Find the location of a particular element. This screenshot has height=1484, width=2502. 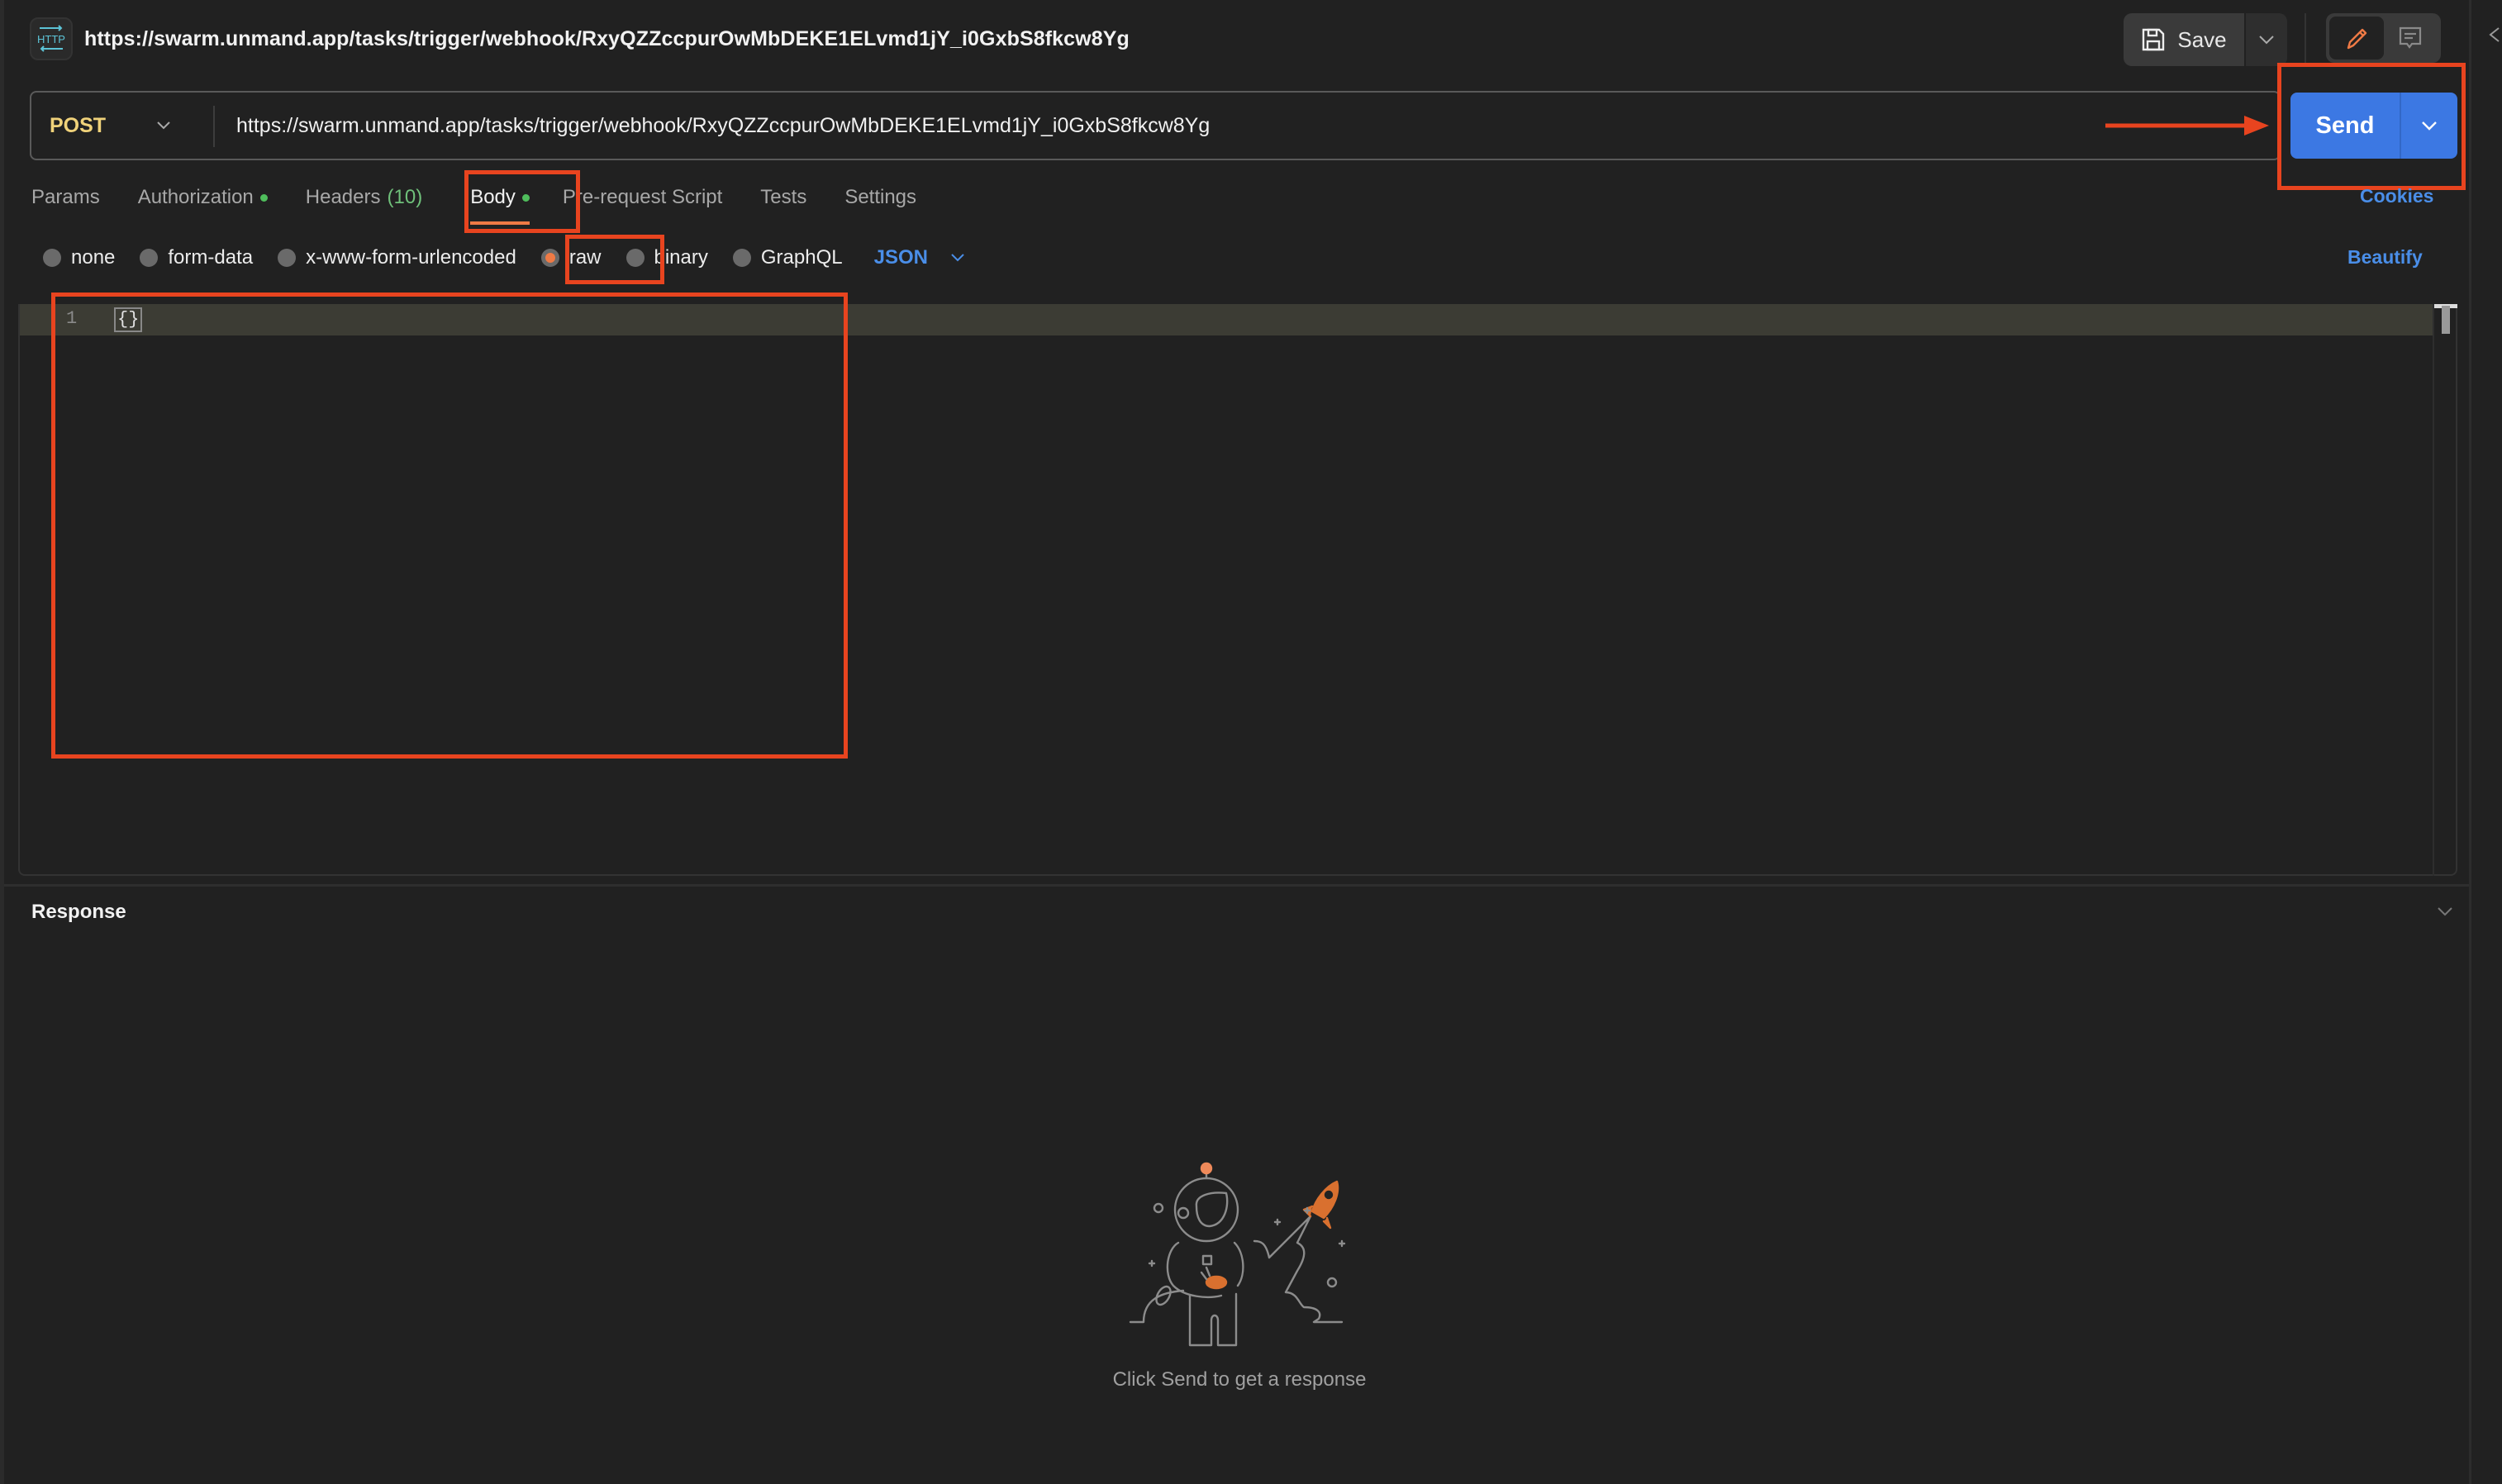

radio-label: none is located at coordinates (93, 257).